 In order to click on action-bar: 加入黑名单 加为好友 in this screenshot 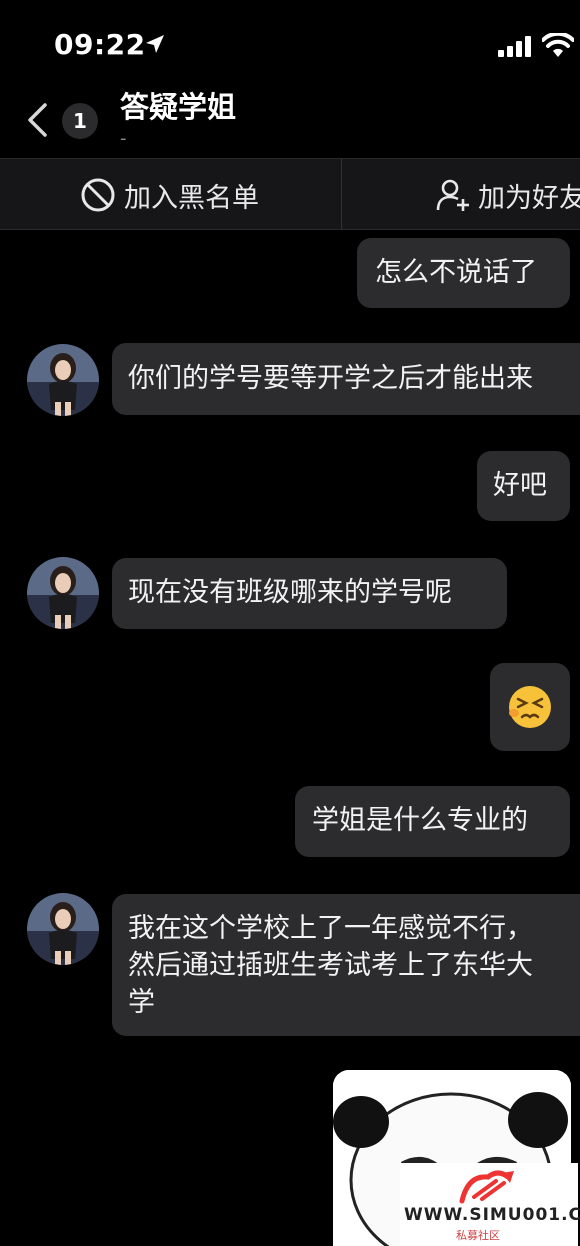, I will do `click(290, 194)`.